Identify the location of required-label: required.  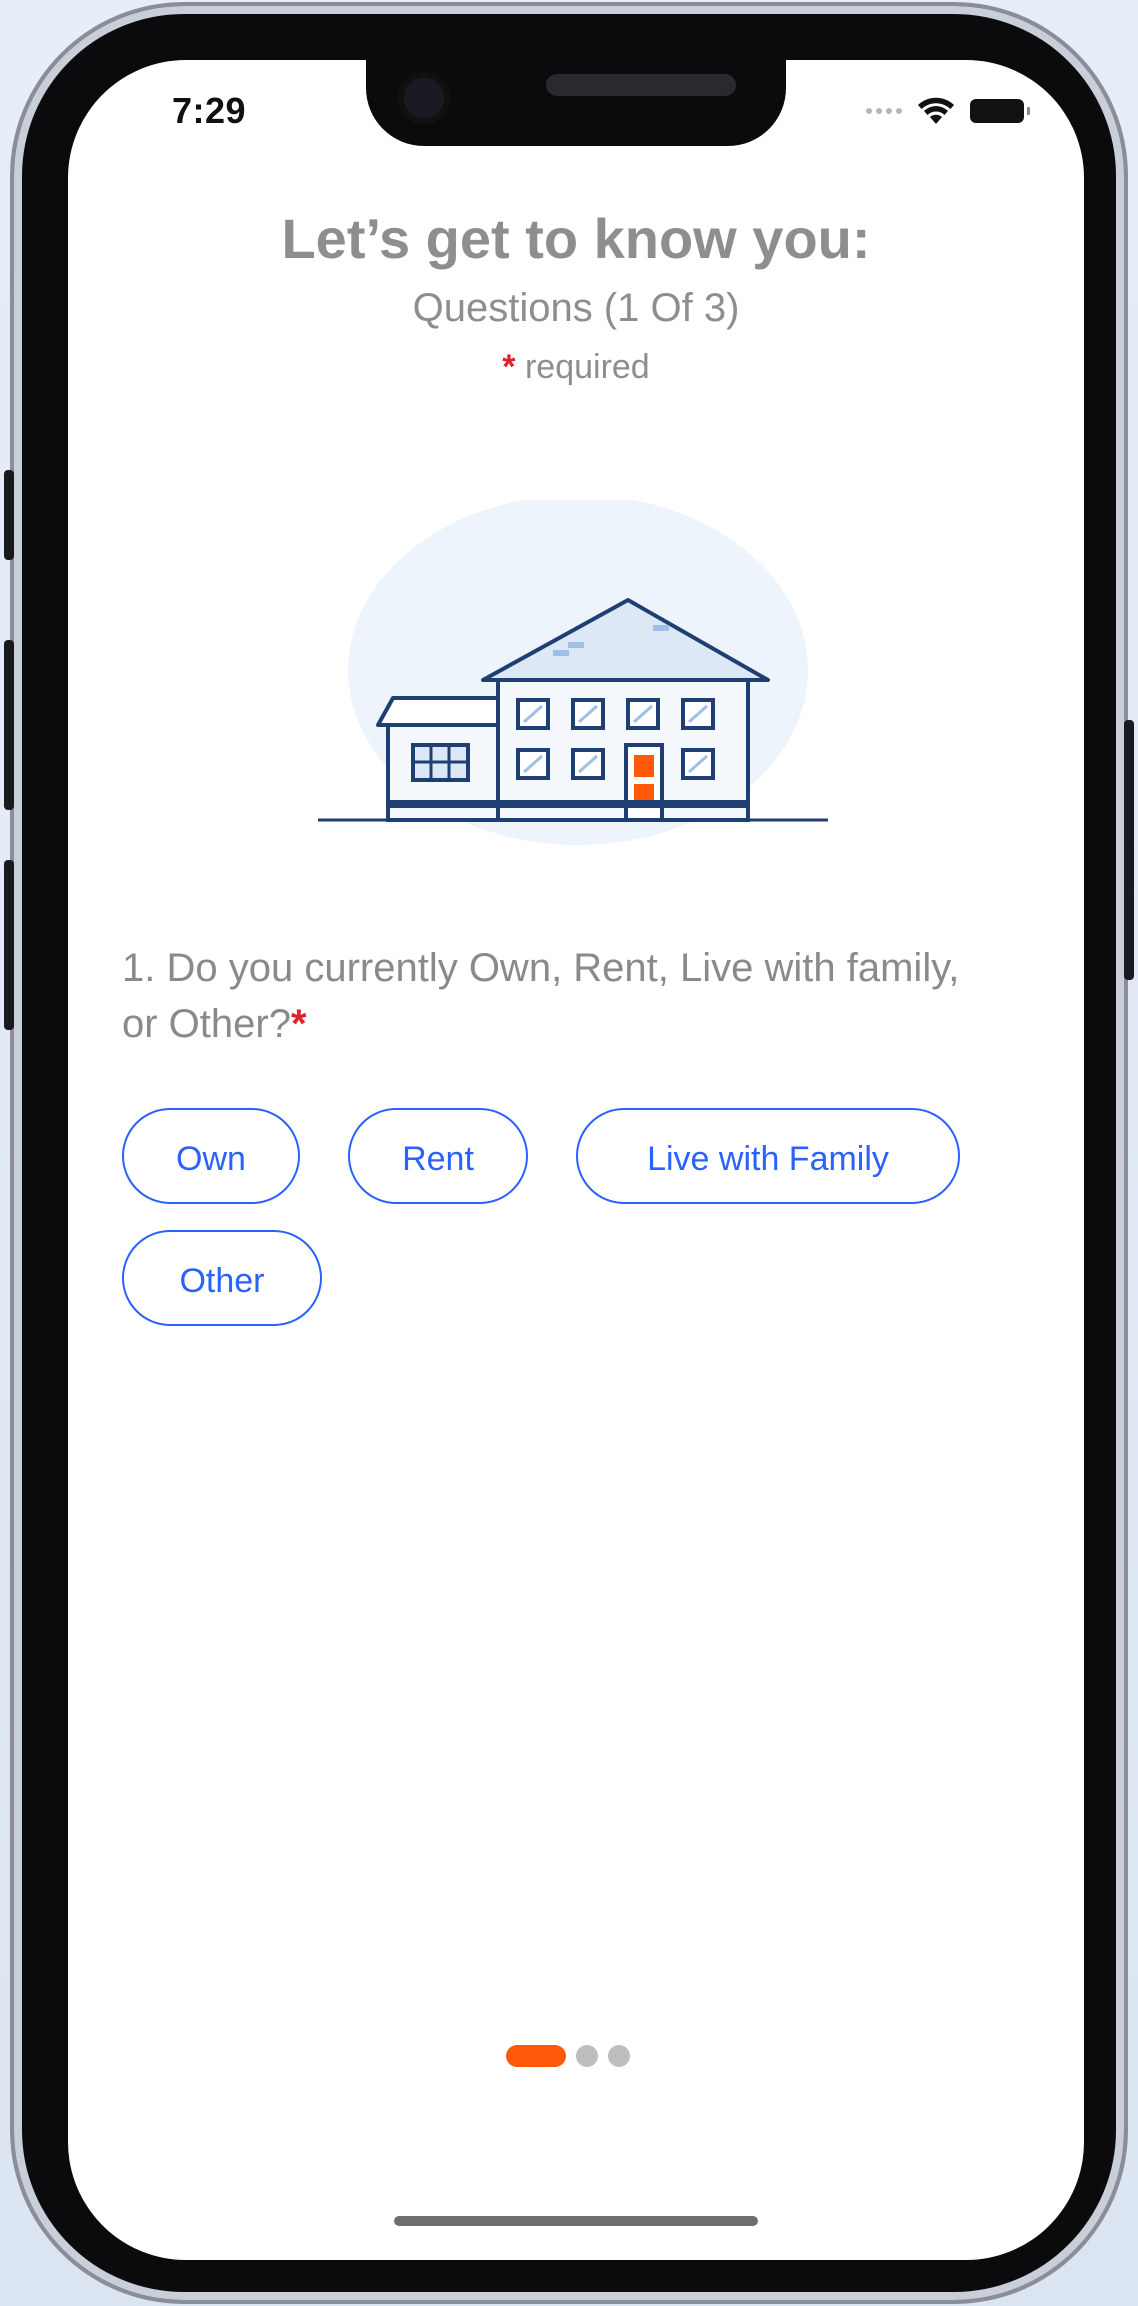
(587, 367).